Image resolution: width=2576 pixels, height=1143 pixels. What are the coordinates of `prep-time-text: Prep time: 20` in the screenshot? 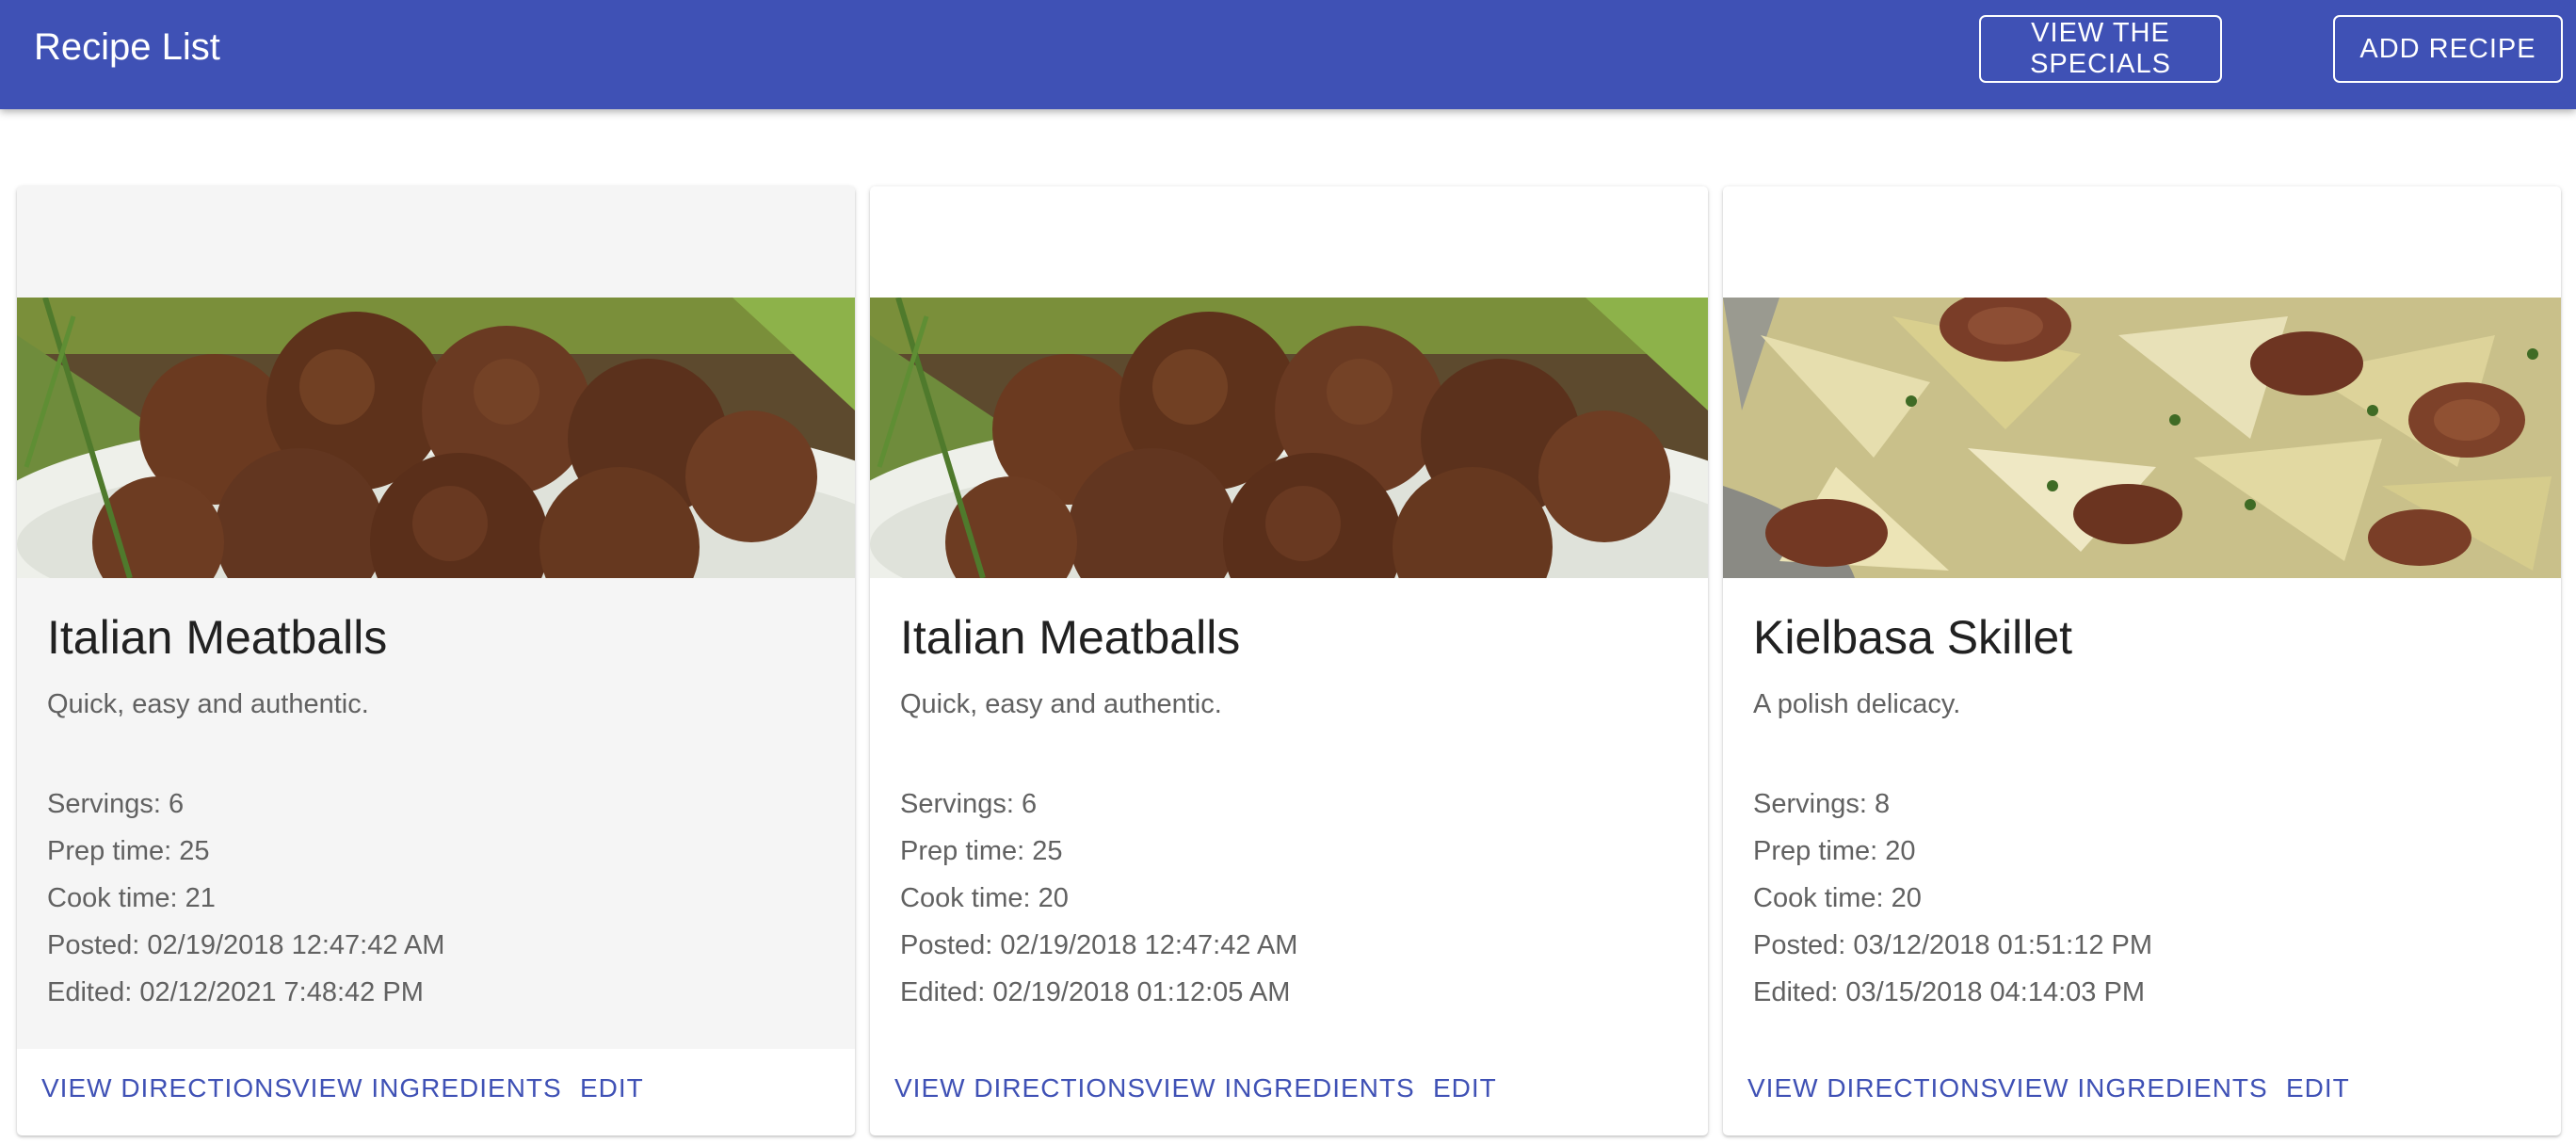 It's located at (1834, 851).